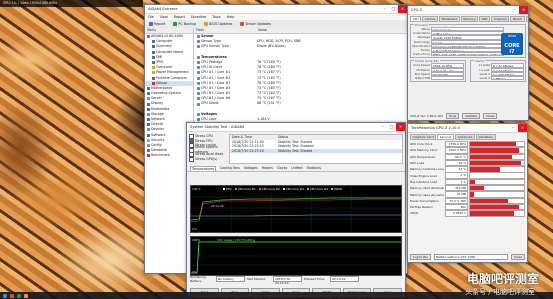  I want to click on tab-voltages: Voltages, so click(251, 168).